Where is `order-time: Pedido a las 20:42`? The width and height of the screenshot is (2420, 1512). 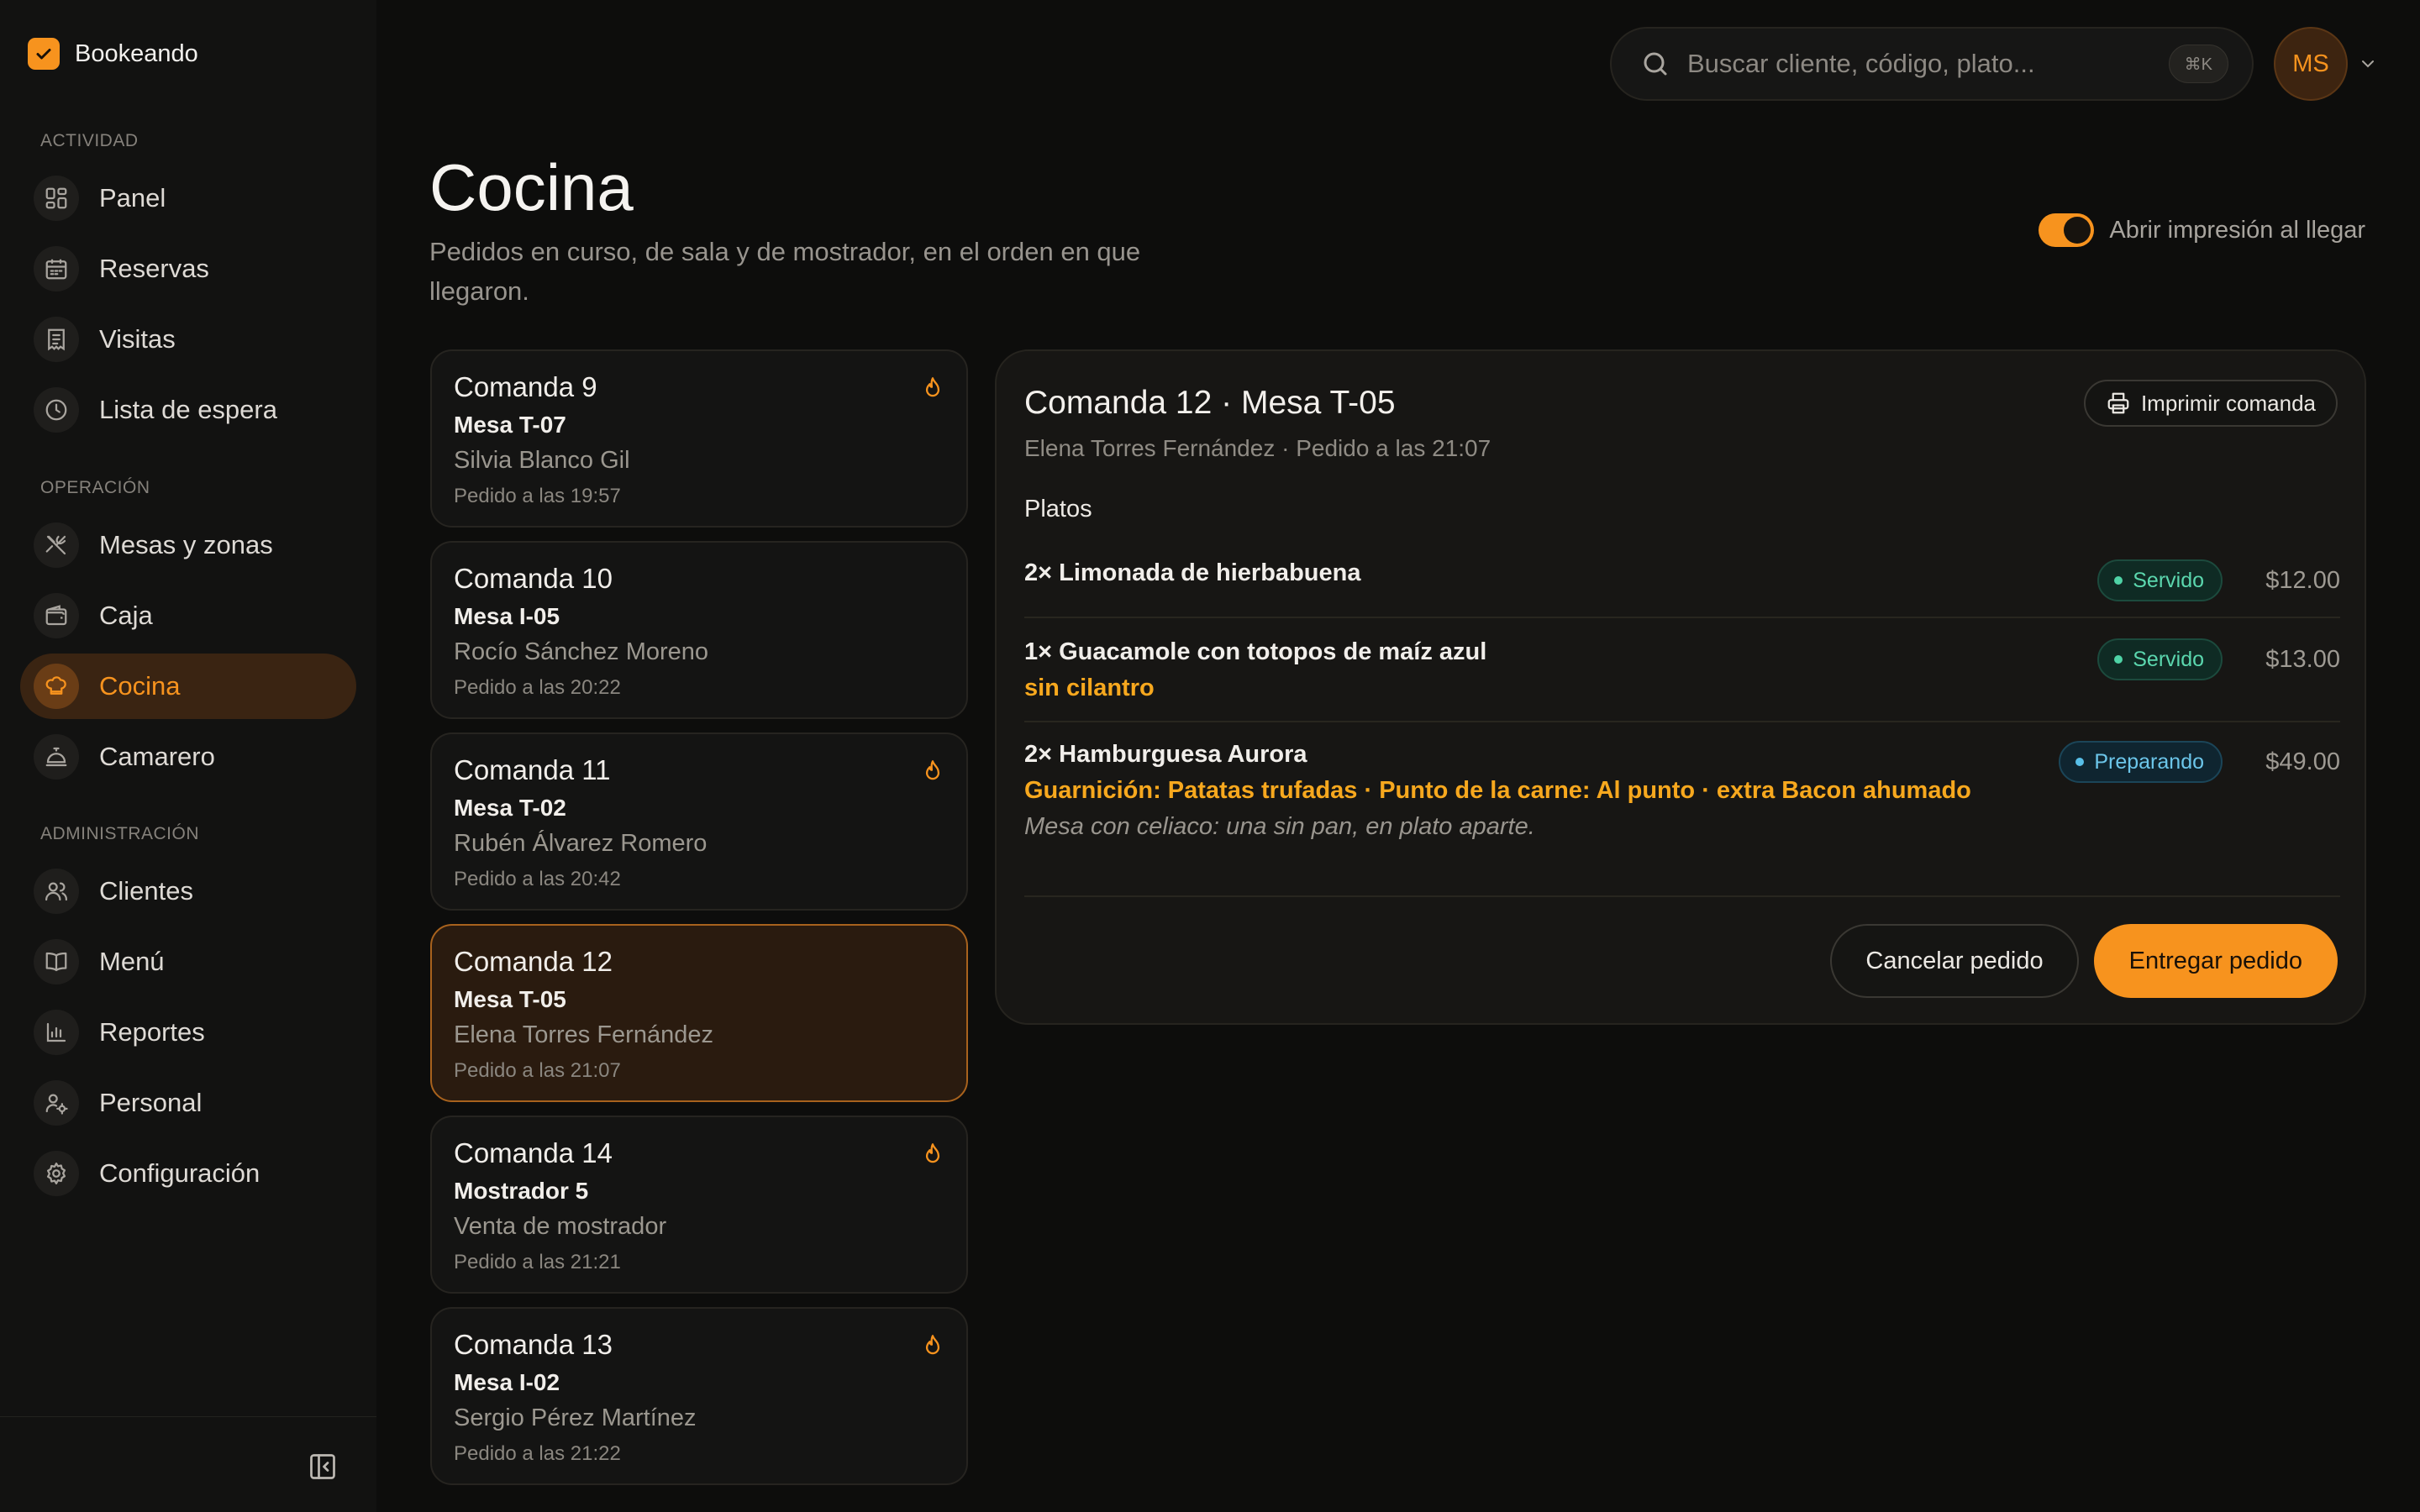 order-time: Pedido a las 20:42 is located at coordinates (537, 879).